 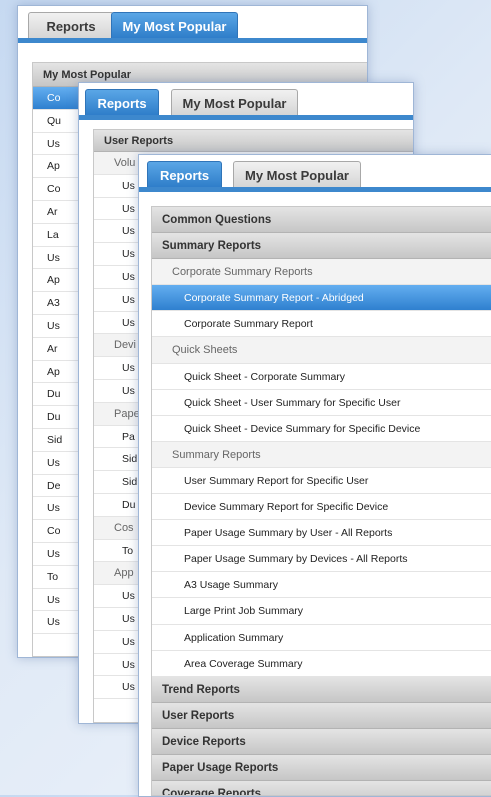 I want to click on report-item-application-summary: Application Summary, so click(x=321, y=638).